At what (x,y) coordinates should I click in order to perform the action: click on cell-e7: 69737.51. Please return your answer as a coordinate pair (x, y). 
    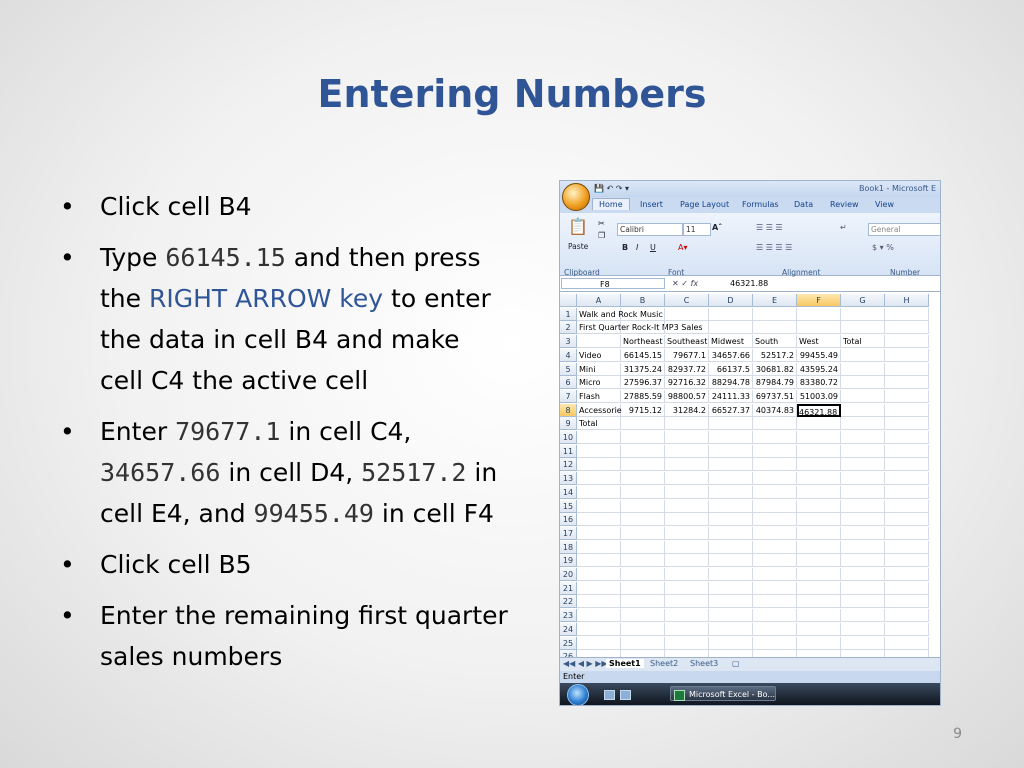
    Looking at the image, I should click on (775, 396).